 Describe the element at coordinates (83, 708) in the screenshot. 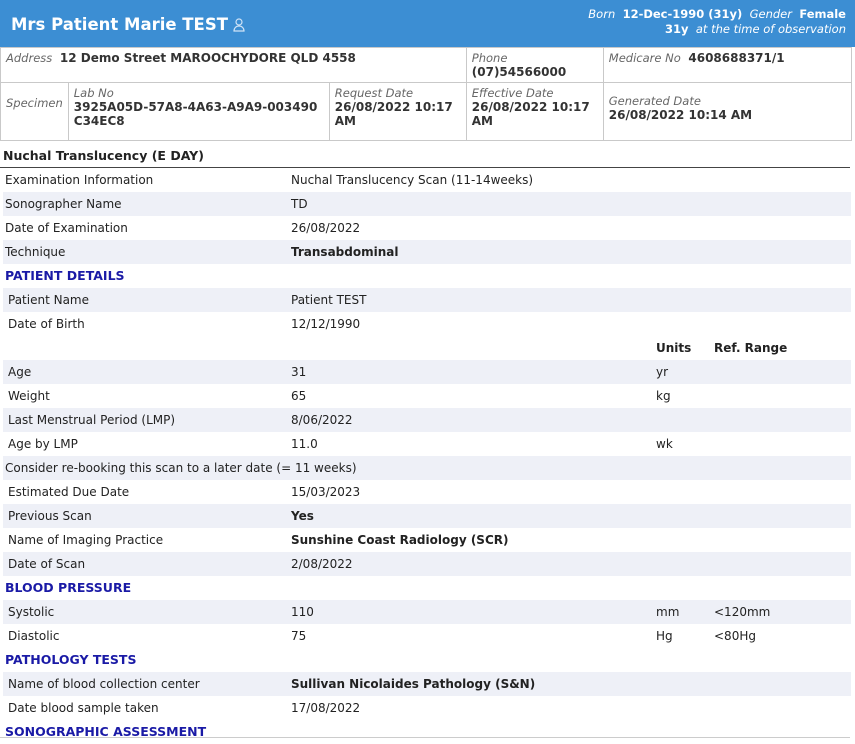

I see `row-label: Date blood sample taken` at that location.